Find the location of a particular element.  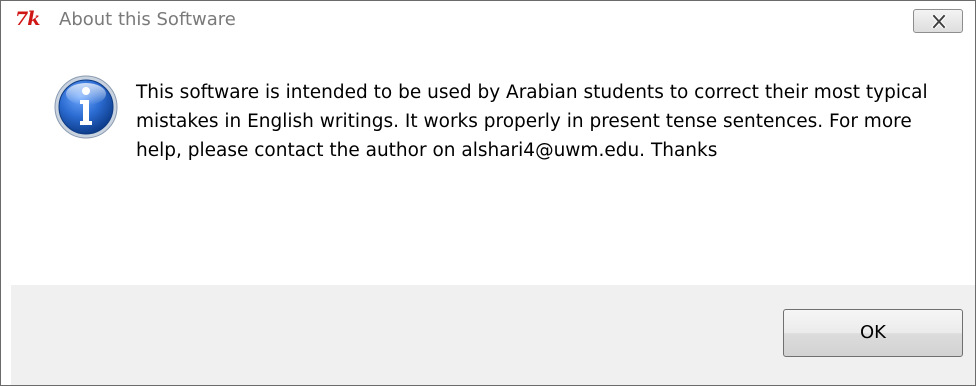

ok-button: OK is located at coordinates (873, 333).